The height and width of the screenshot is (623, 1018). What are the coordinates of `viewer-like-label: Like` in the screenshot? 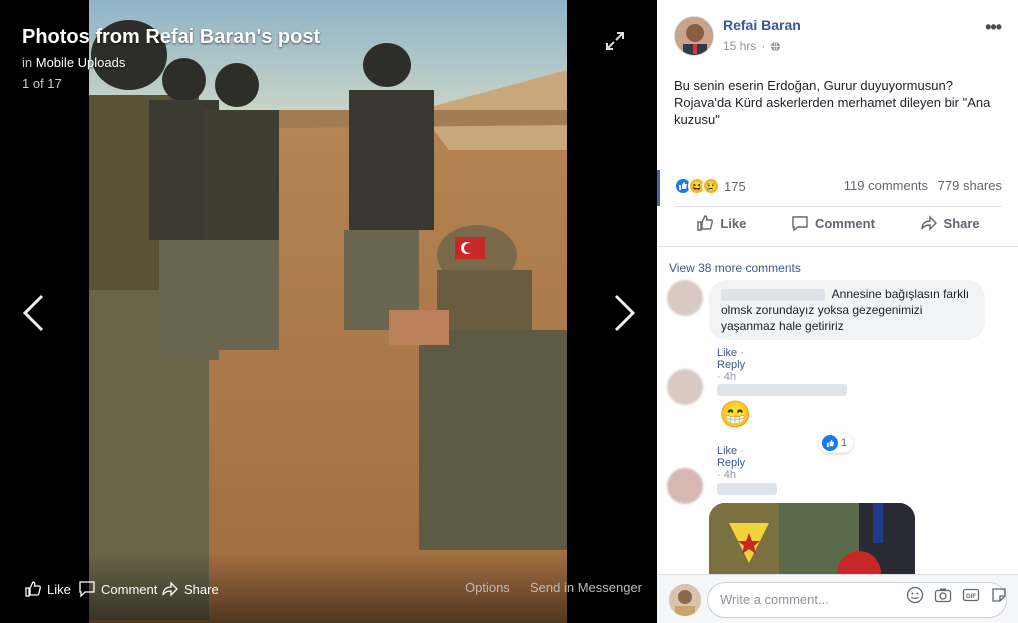 It's located at (59, 589).